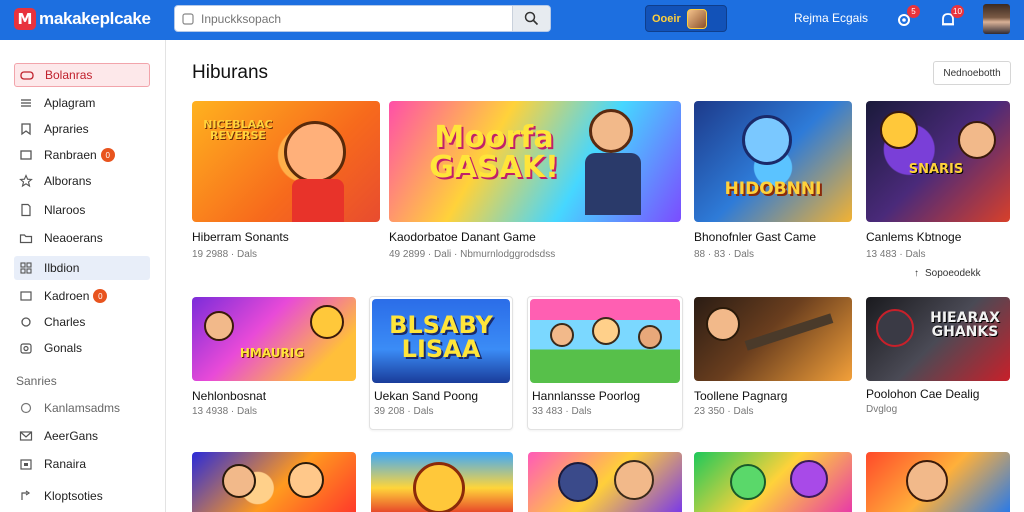 The height and width of the screenshot is (512, 1024). I want to click on game-meta: 33 483 · Dals, so click(562, 411).